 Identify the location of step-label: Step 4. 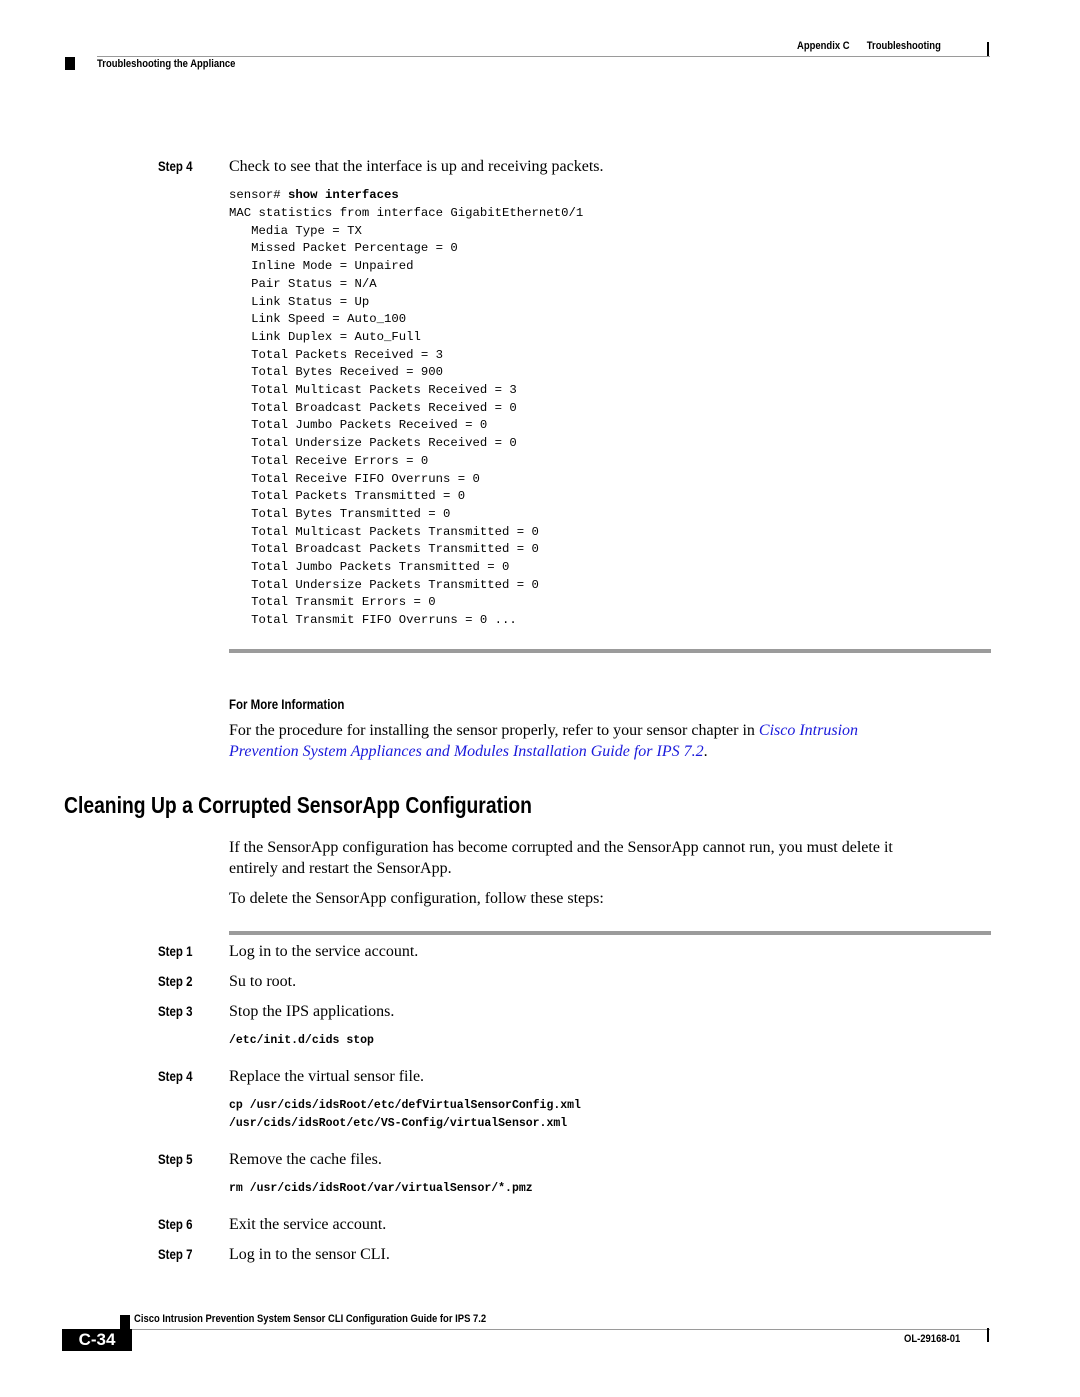
(175, 166).